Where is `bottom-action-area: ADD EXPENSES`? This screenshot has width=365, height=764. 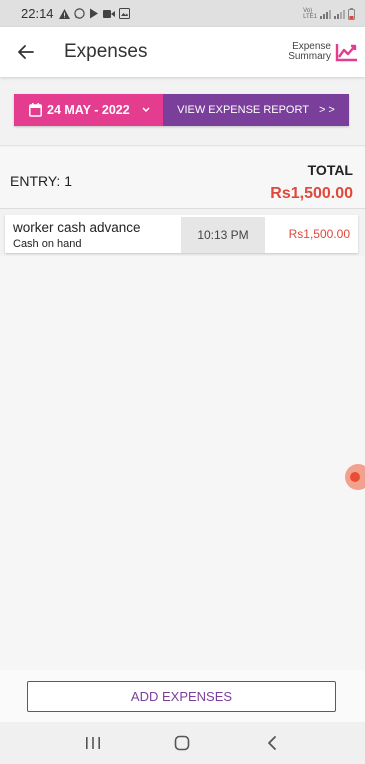 bottom-action-area: ADD EXPENSES is located at coordinates (182, 696).